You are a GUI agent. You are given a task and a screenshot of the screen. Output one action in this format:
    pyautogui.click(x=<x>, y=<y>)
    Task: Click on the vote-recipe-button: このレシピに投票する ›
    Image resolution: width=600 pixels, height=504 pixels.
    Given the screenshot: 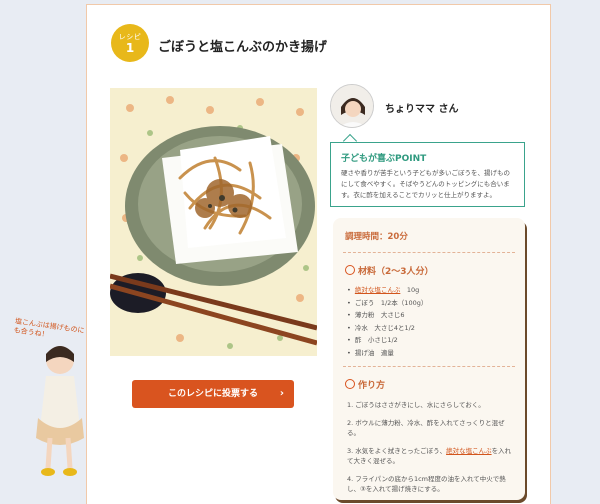 What is the action you would take?
    pyautogui.click(x=213, y=394)
    